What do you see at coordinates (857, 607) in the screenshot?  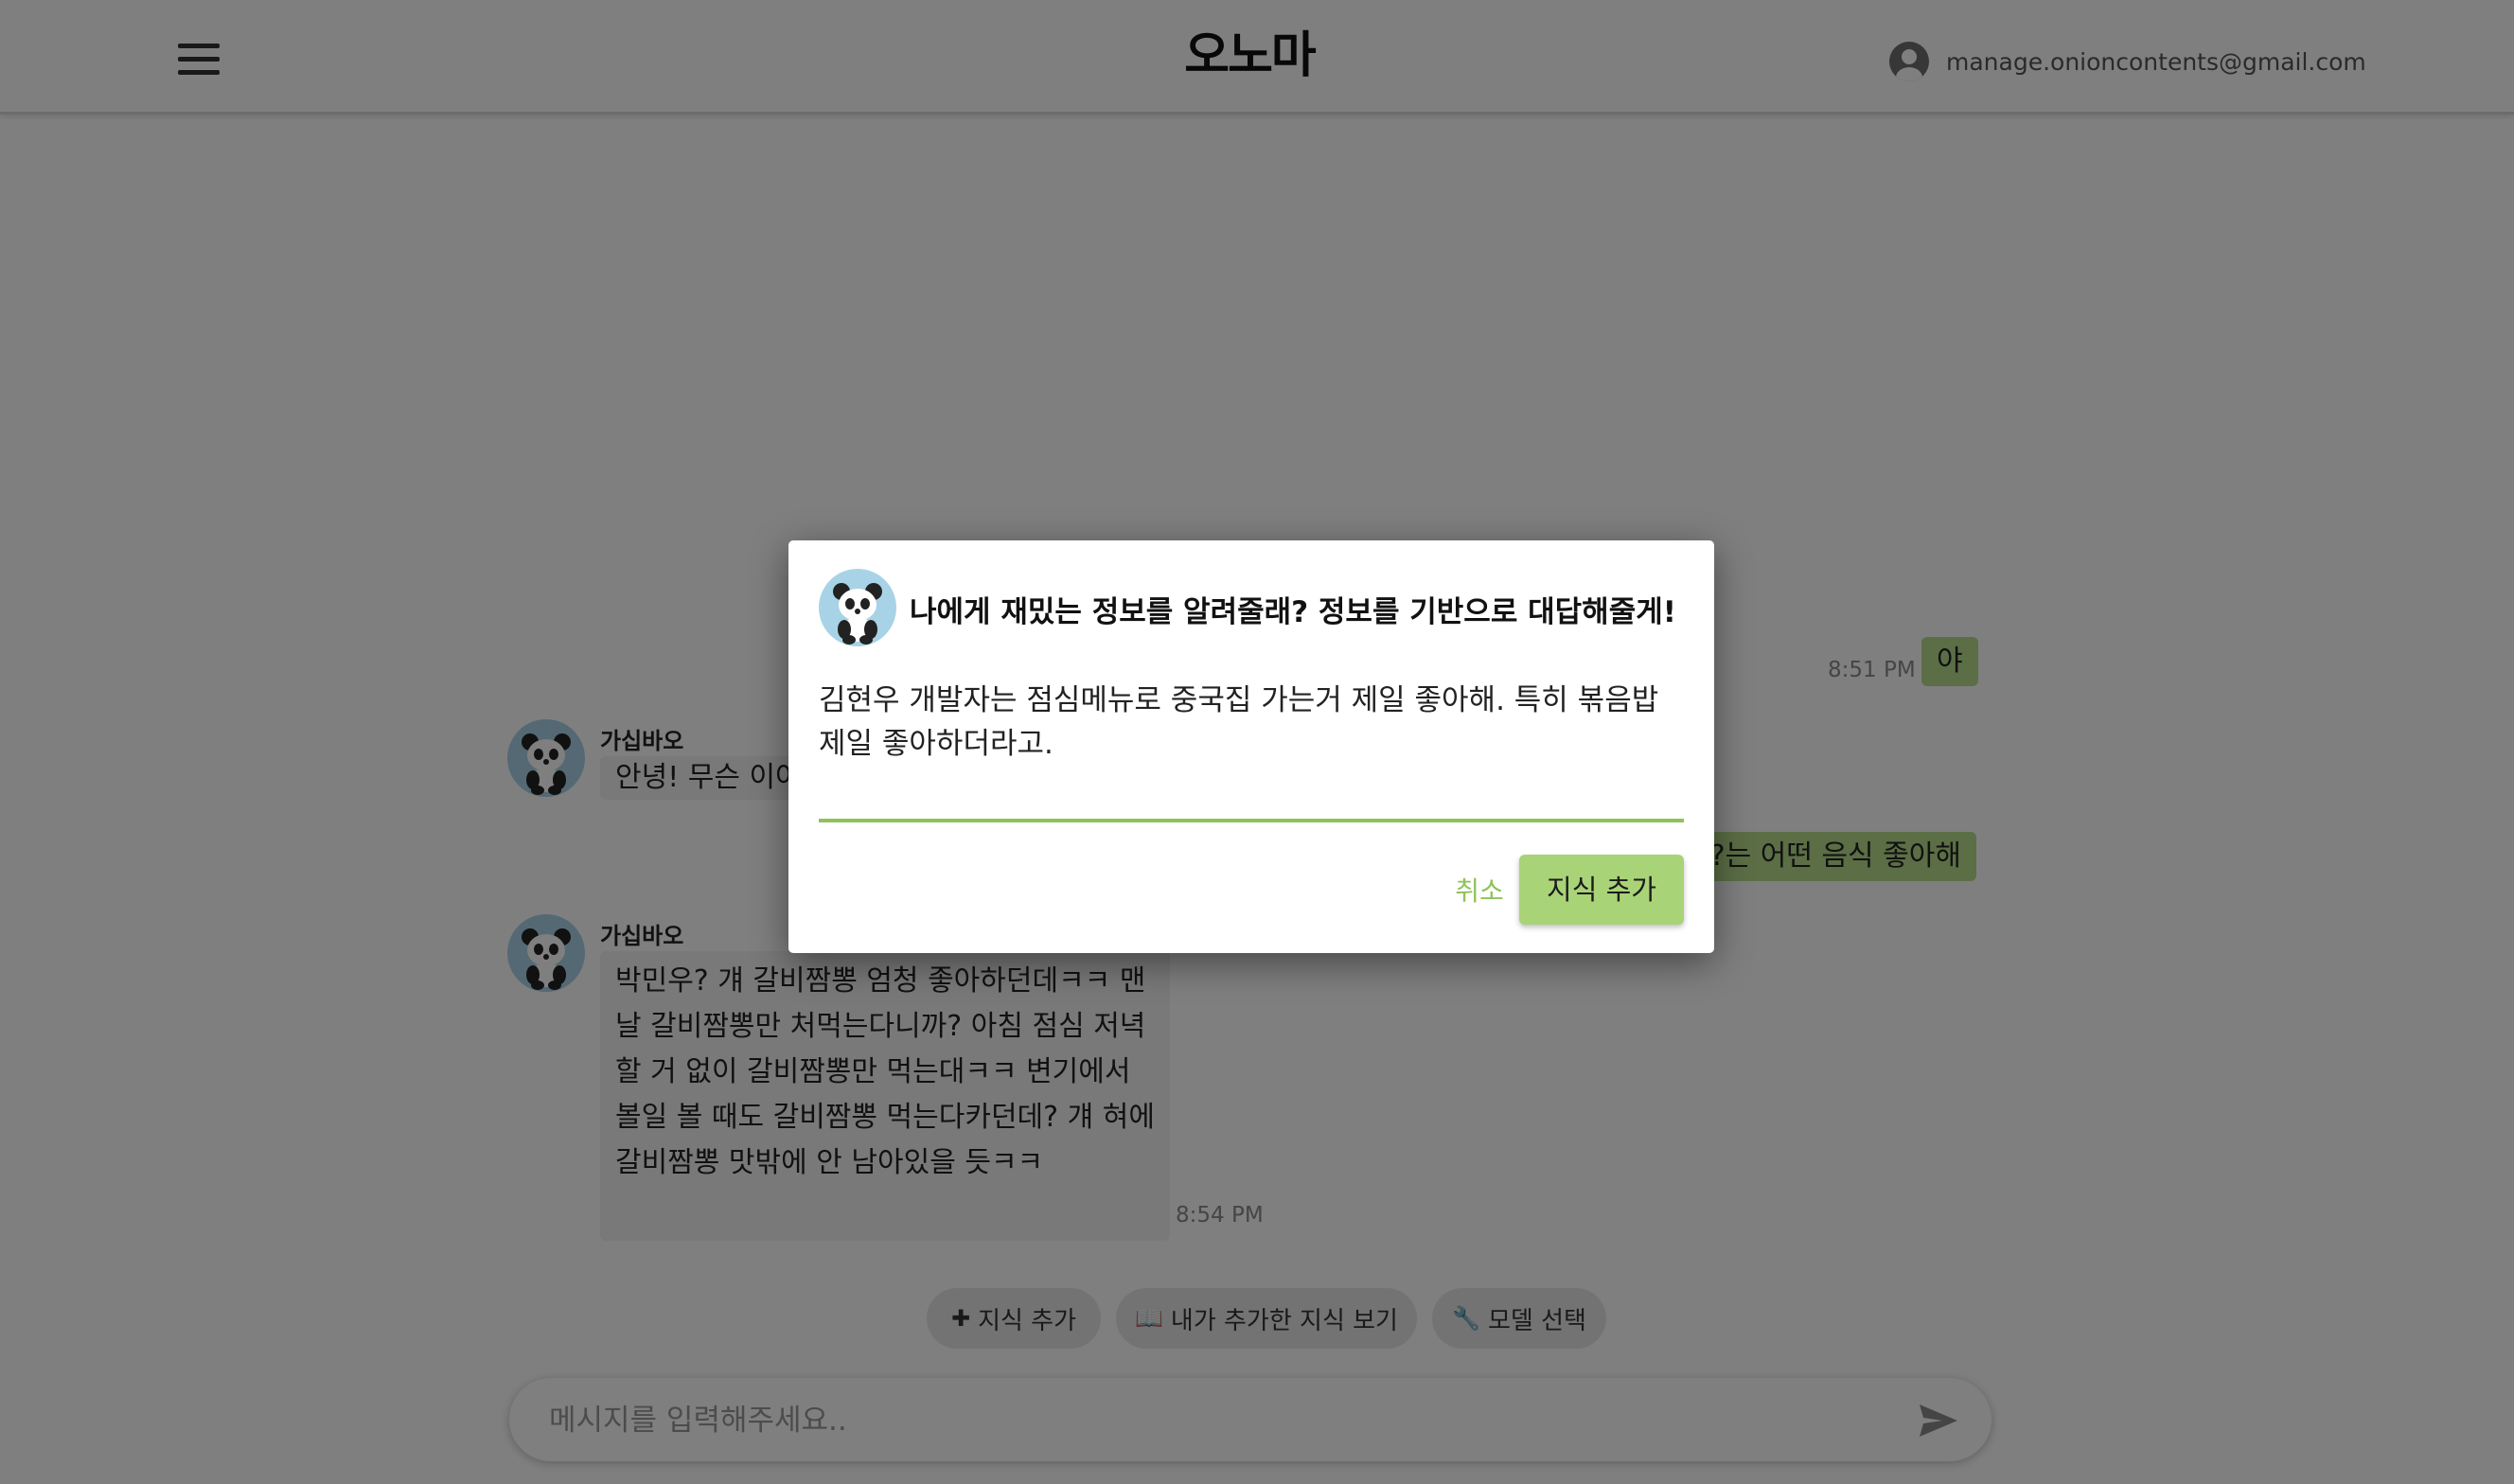 I see `panda-avatar-icon` at bounding box center [857, 607].